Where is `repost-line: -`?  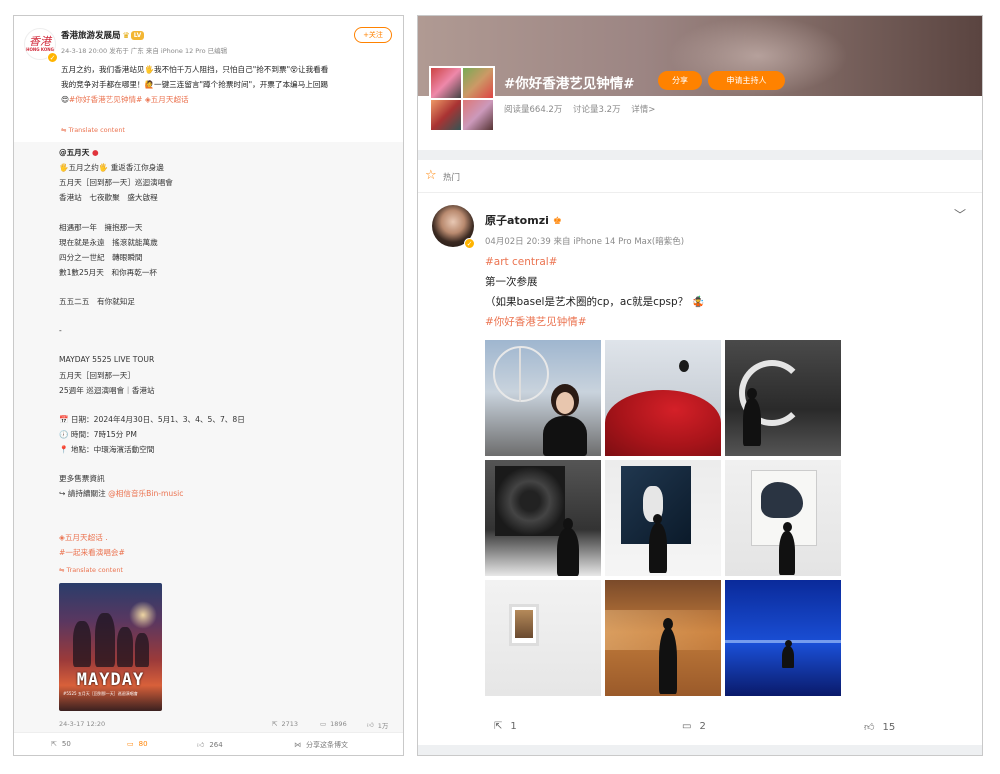
repost-line: - is located at coordinates (60, 330).